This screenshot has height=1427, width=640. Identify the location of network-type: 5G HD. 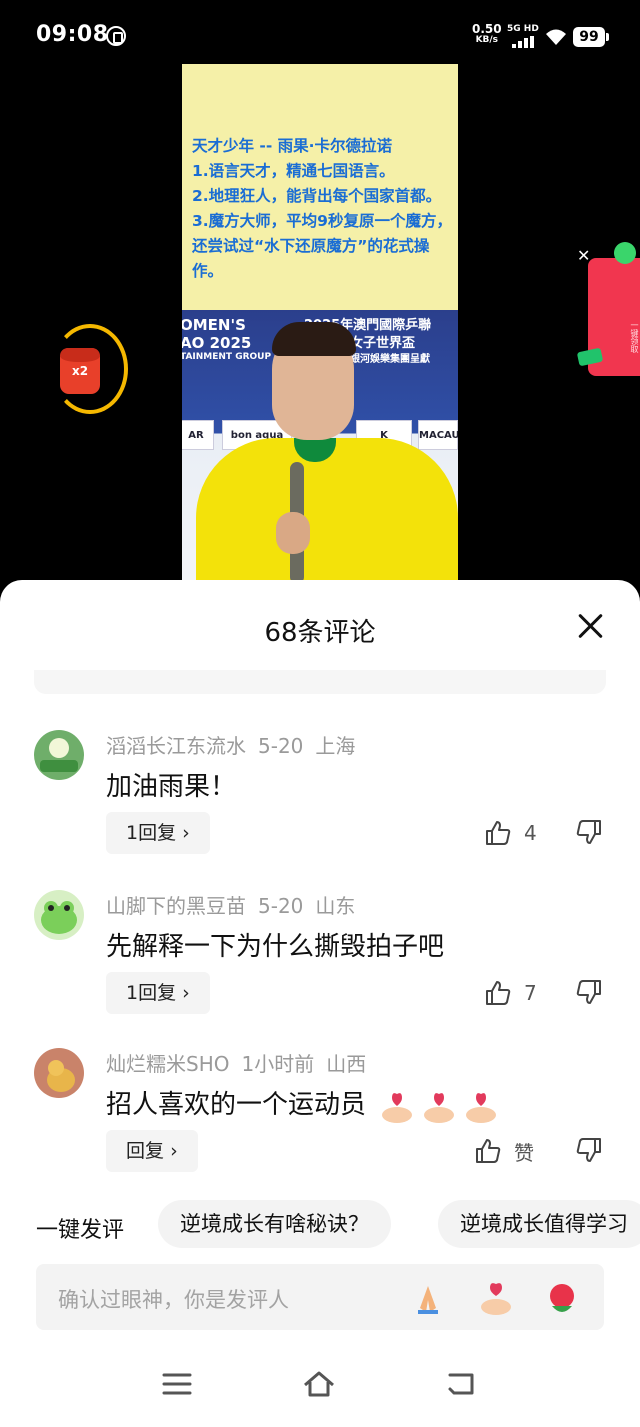
(523, 29).